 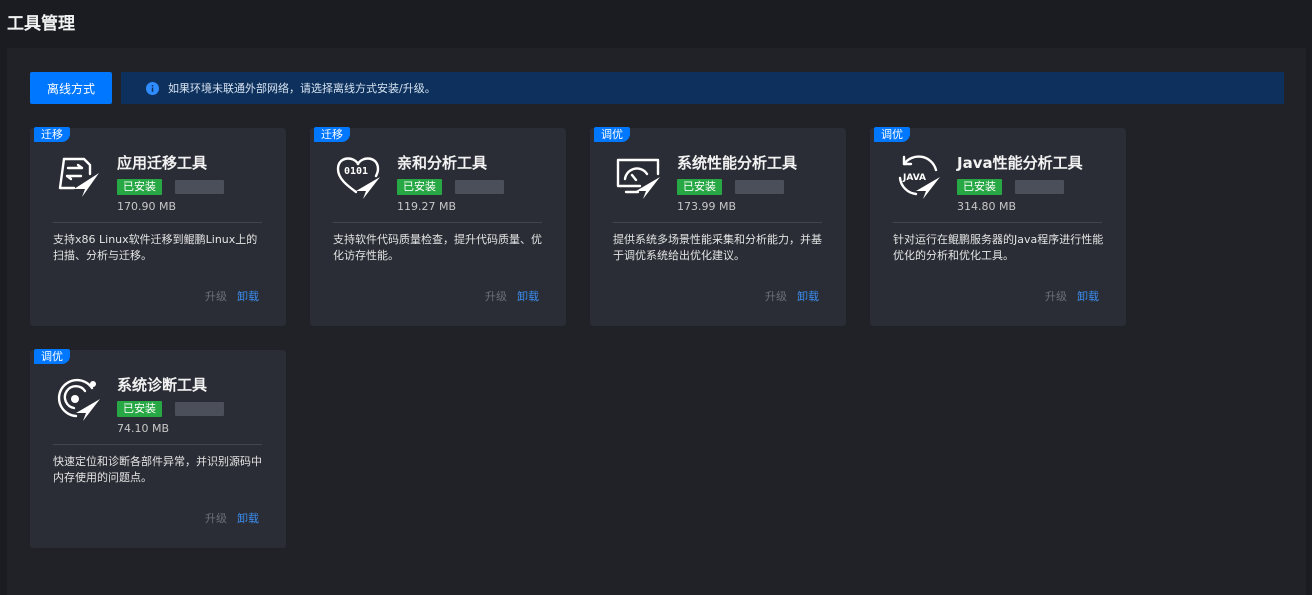 I want to click on offline-mode-button: 离线方式, so click(x=71, y=88).